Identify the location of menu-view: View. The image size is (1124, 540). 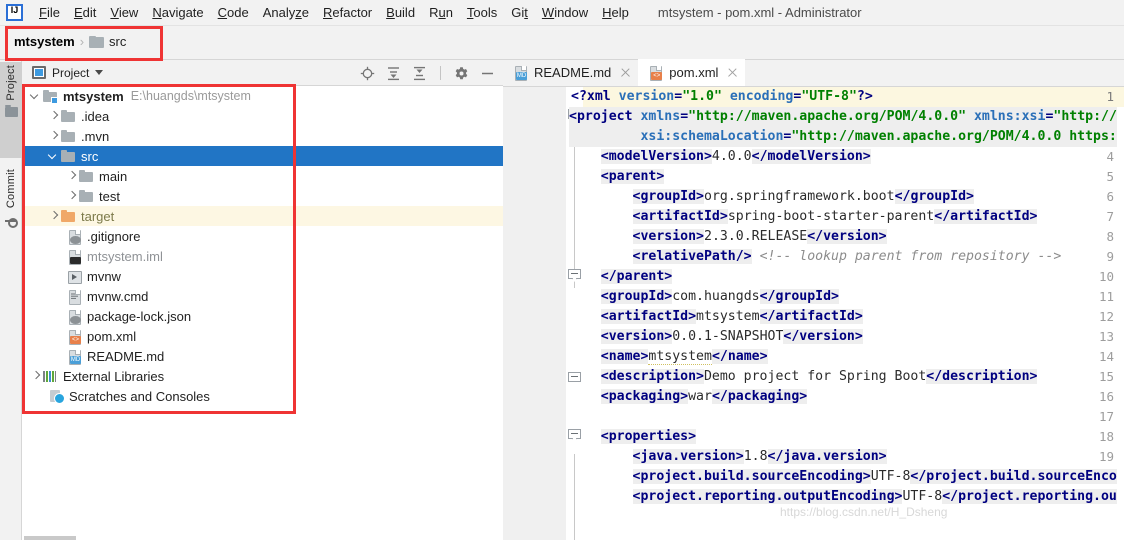
(124, 13).